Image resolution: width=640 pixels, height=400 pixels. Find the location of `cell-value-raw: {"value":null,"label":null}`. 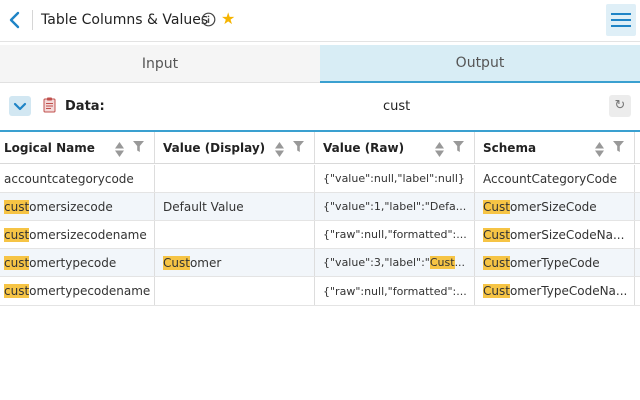

cell-value-raw: {"value":null,"label":null} is located at coordinates (395, 178).